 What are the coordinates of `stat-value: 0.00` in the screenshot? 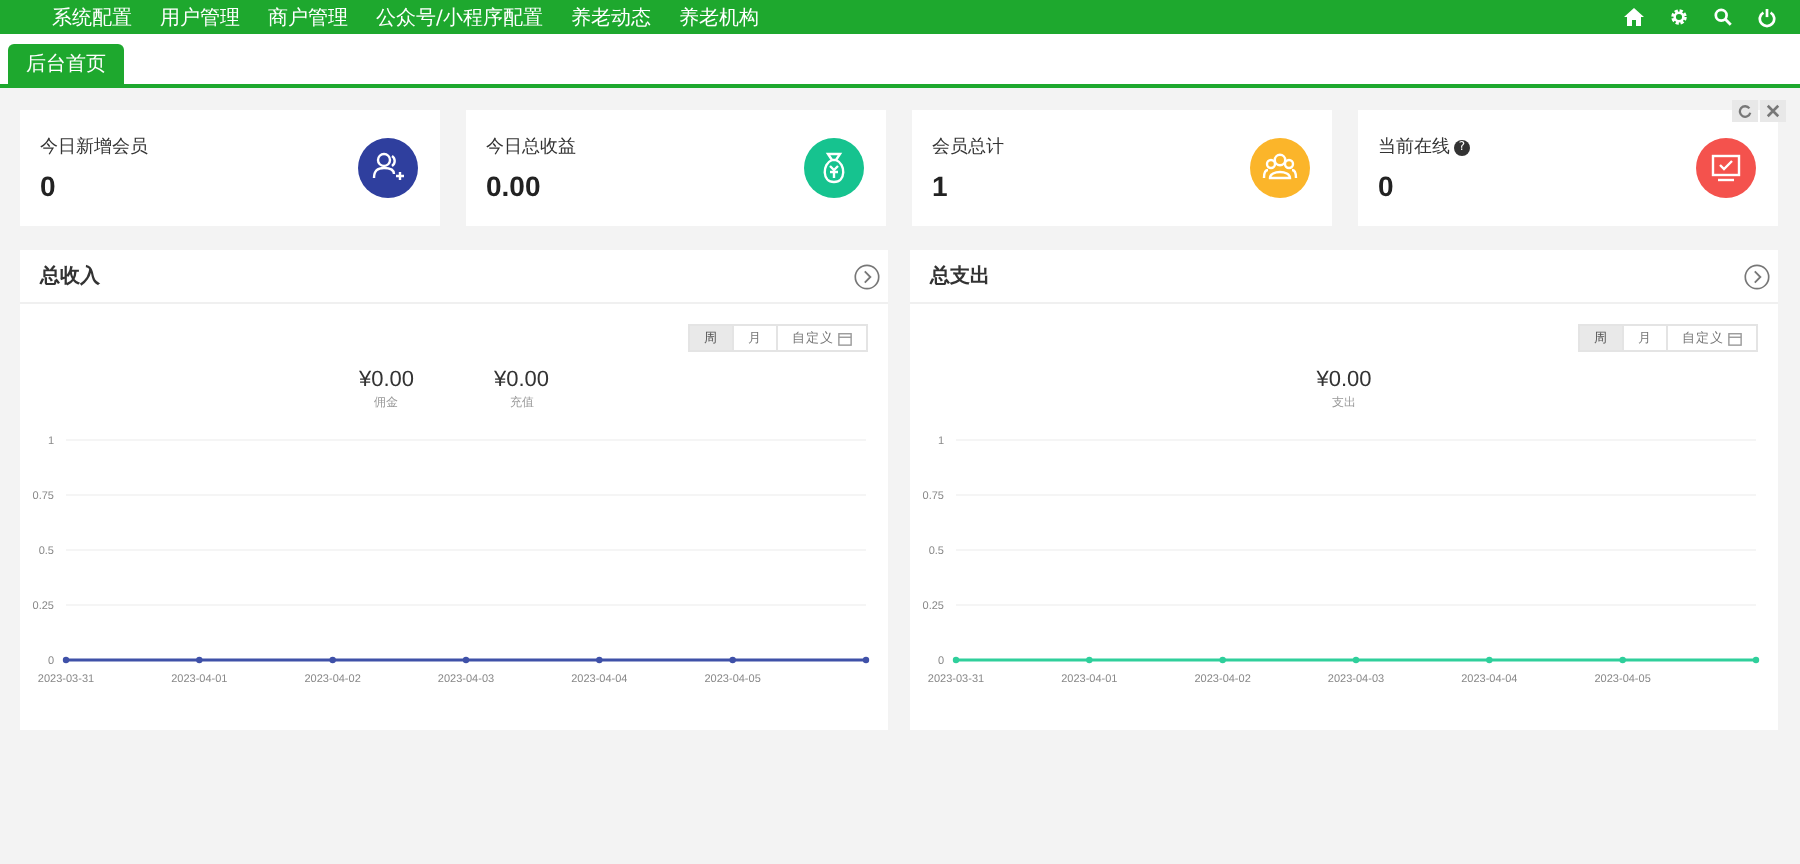 It's located at (514, 186).